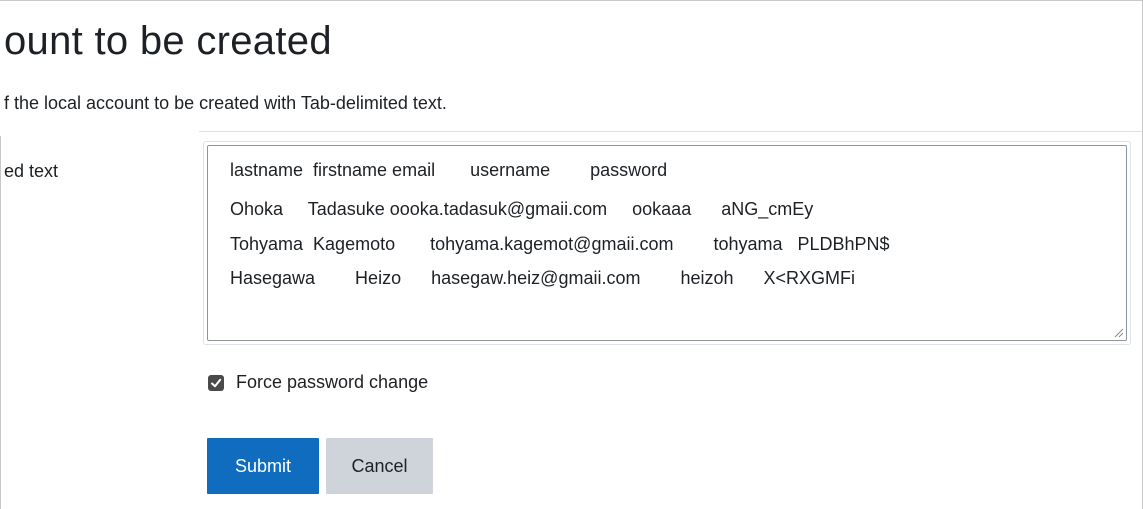  Describe the element at coordinates (0, 322) in the screenshot. I see `left-border` at that location.